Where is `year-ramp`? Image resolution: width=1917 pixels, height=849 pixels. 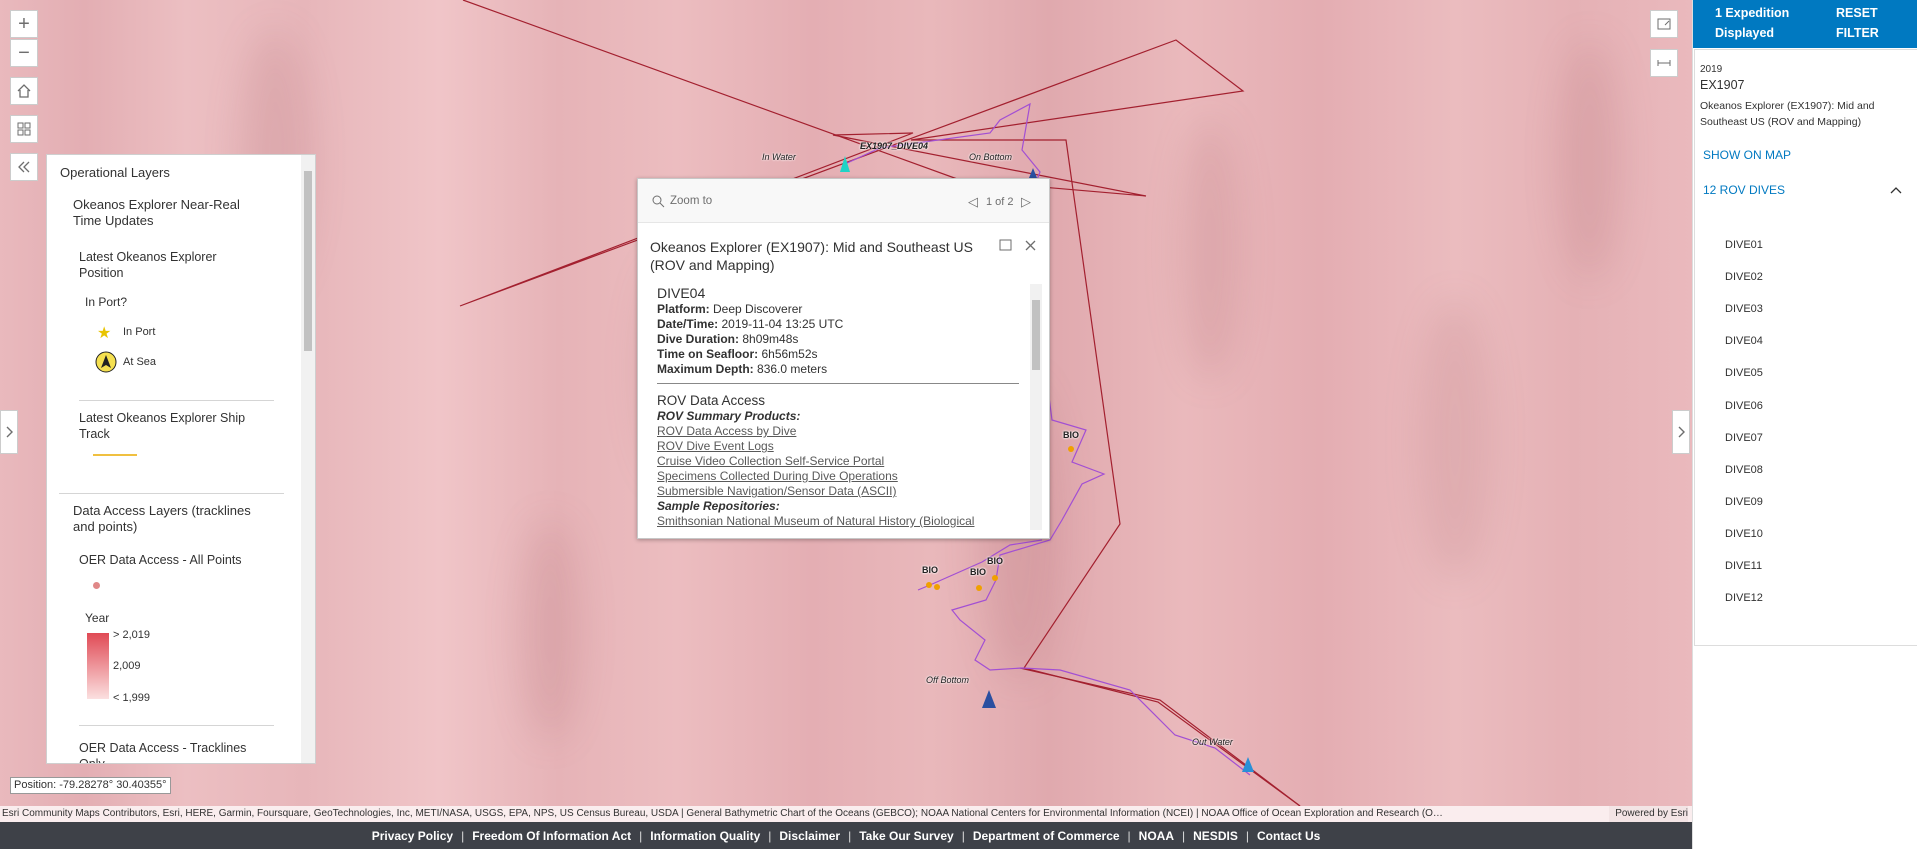
year-ramp is located at coordinates (98, 666).